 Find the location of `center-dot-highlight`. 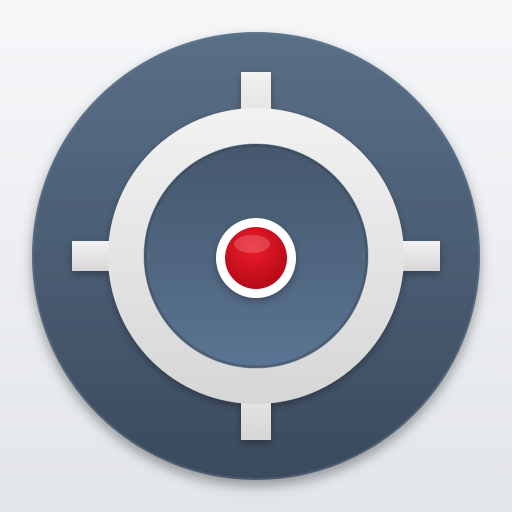

center-dot-highlight is located at coordinates (252, 244).